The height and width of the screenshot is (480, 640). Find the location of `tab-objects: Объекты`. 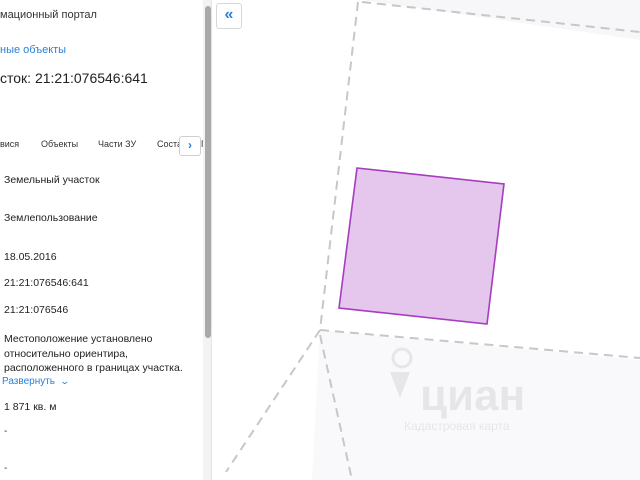

tab-objects: Объекты is located at coordinates (59, 144).